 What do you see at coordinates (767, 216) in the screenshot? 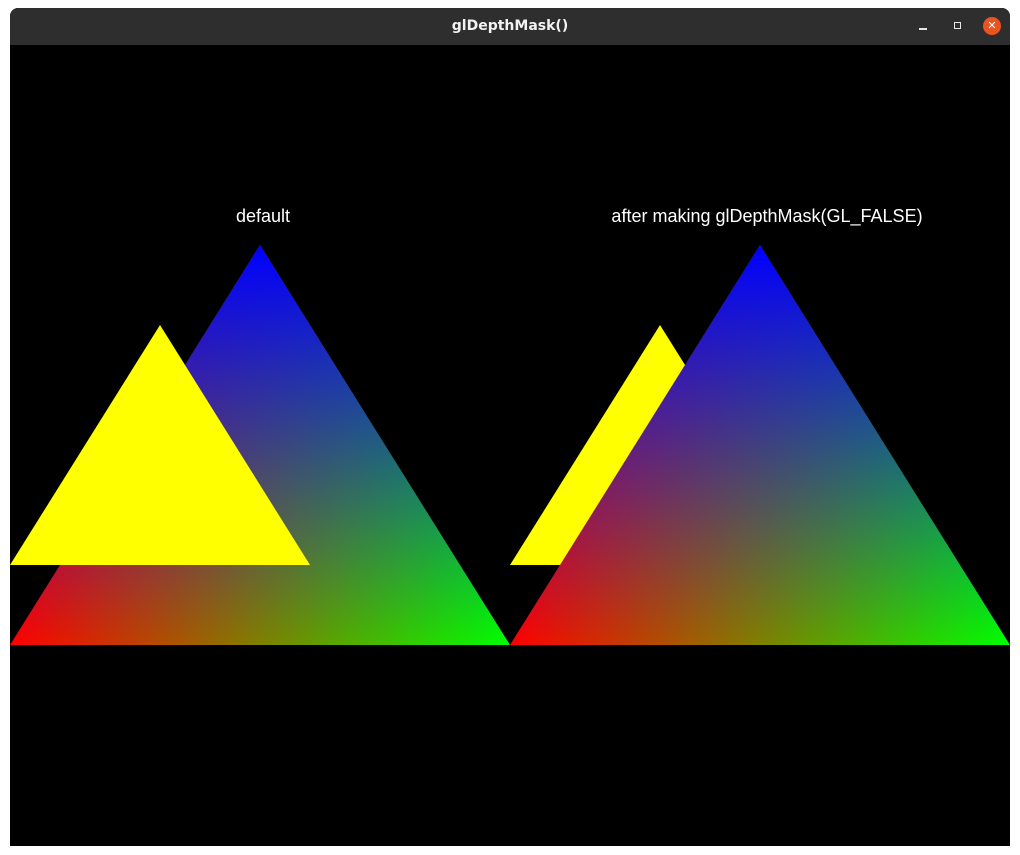
I see `right-label: after making glDepthMask(GL_FALSE)` at bounding box center [767, 216].